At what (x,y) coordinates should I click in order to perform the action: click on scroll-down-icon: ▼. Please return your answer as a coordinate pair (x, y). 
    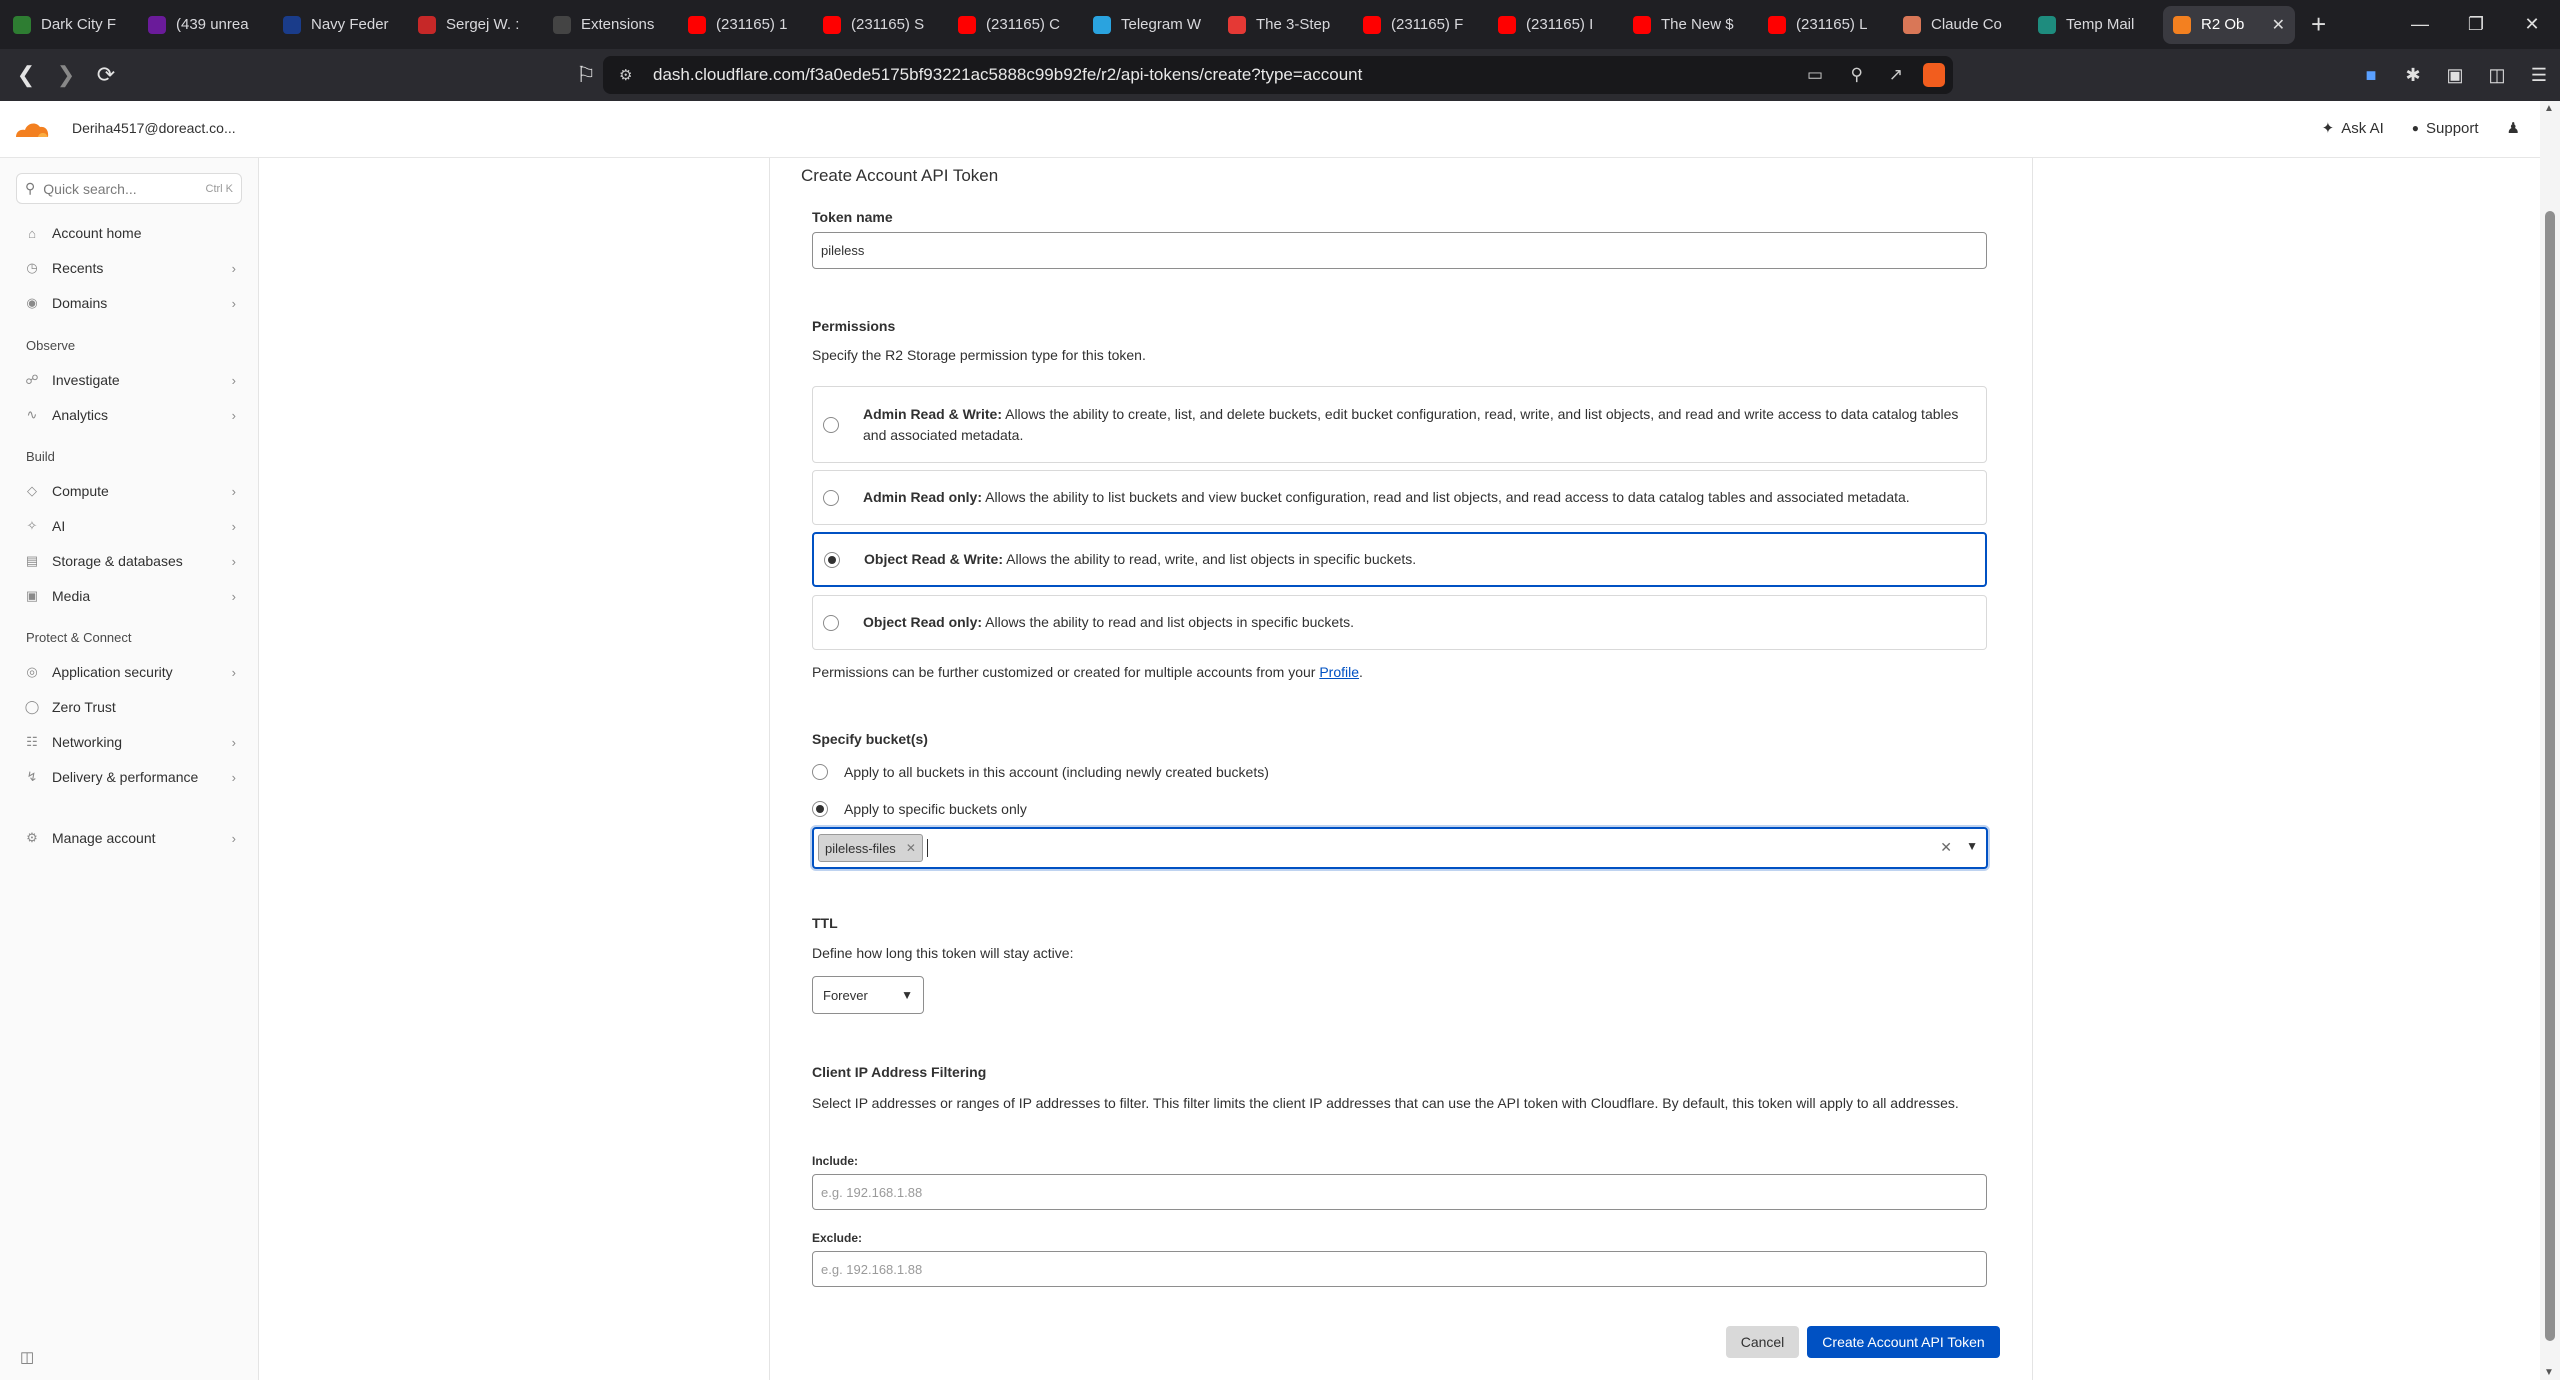
    Looking at the image, I should click on (2549, 1372).